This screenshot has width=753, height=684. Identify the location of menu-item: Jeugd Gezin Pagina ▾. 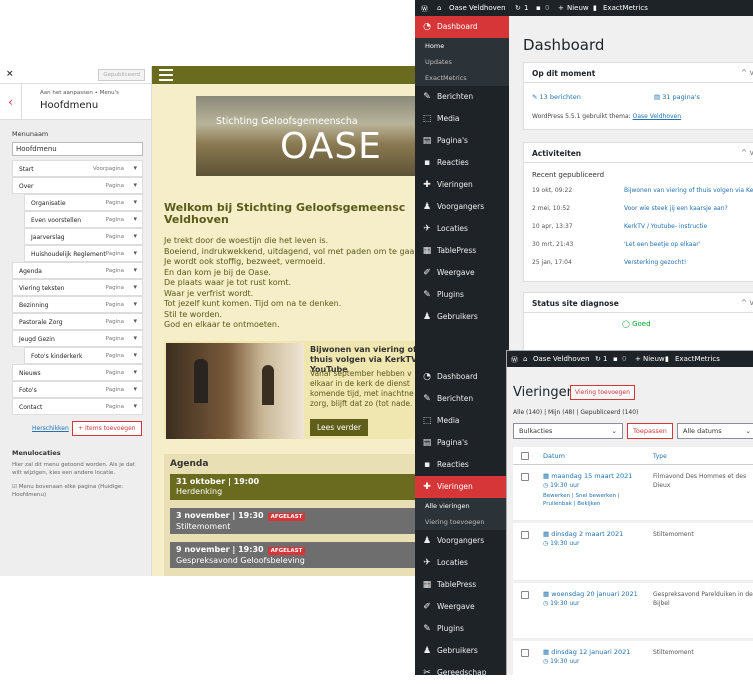
(77, 338).